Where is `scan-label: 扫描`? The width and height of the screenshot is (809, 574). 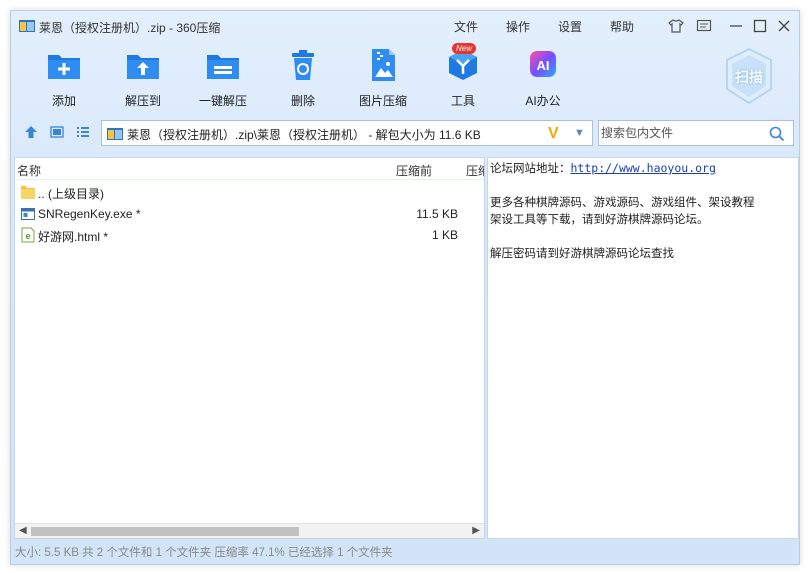
scan-label: 扫描 is located at coordinates (749, 77).